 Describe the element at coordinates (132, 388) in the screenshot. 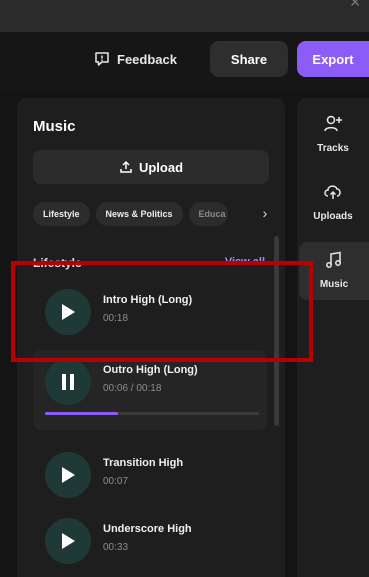

I see `track-duration: 00:06 / 00:18` at that location.